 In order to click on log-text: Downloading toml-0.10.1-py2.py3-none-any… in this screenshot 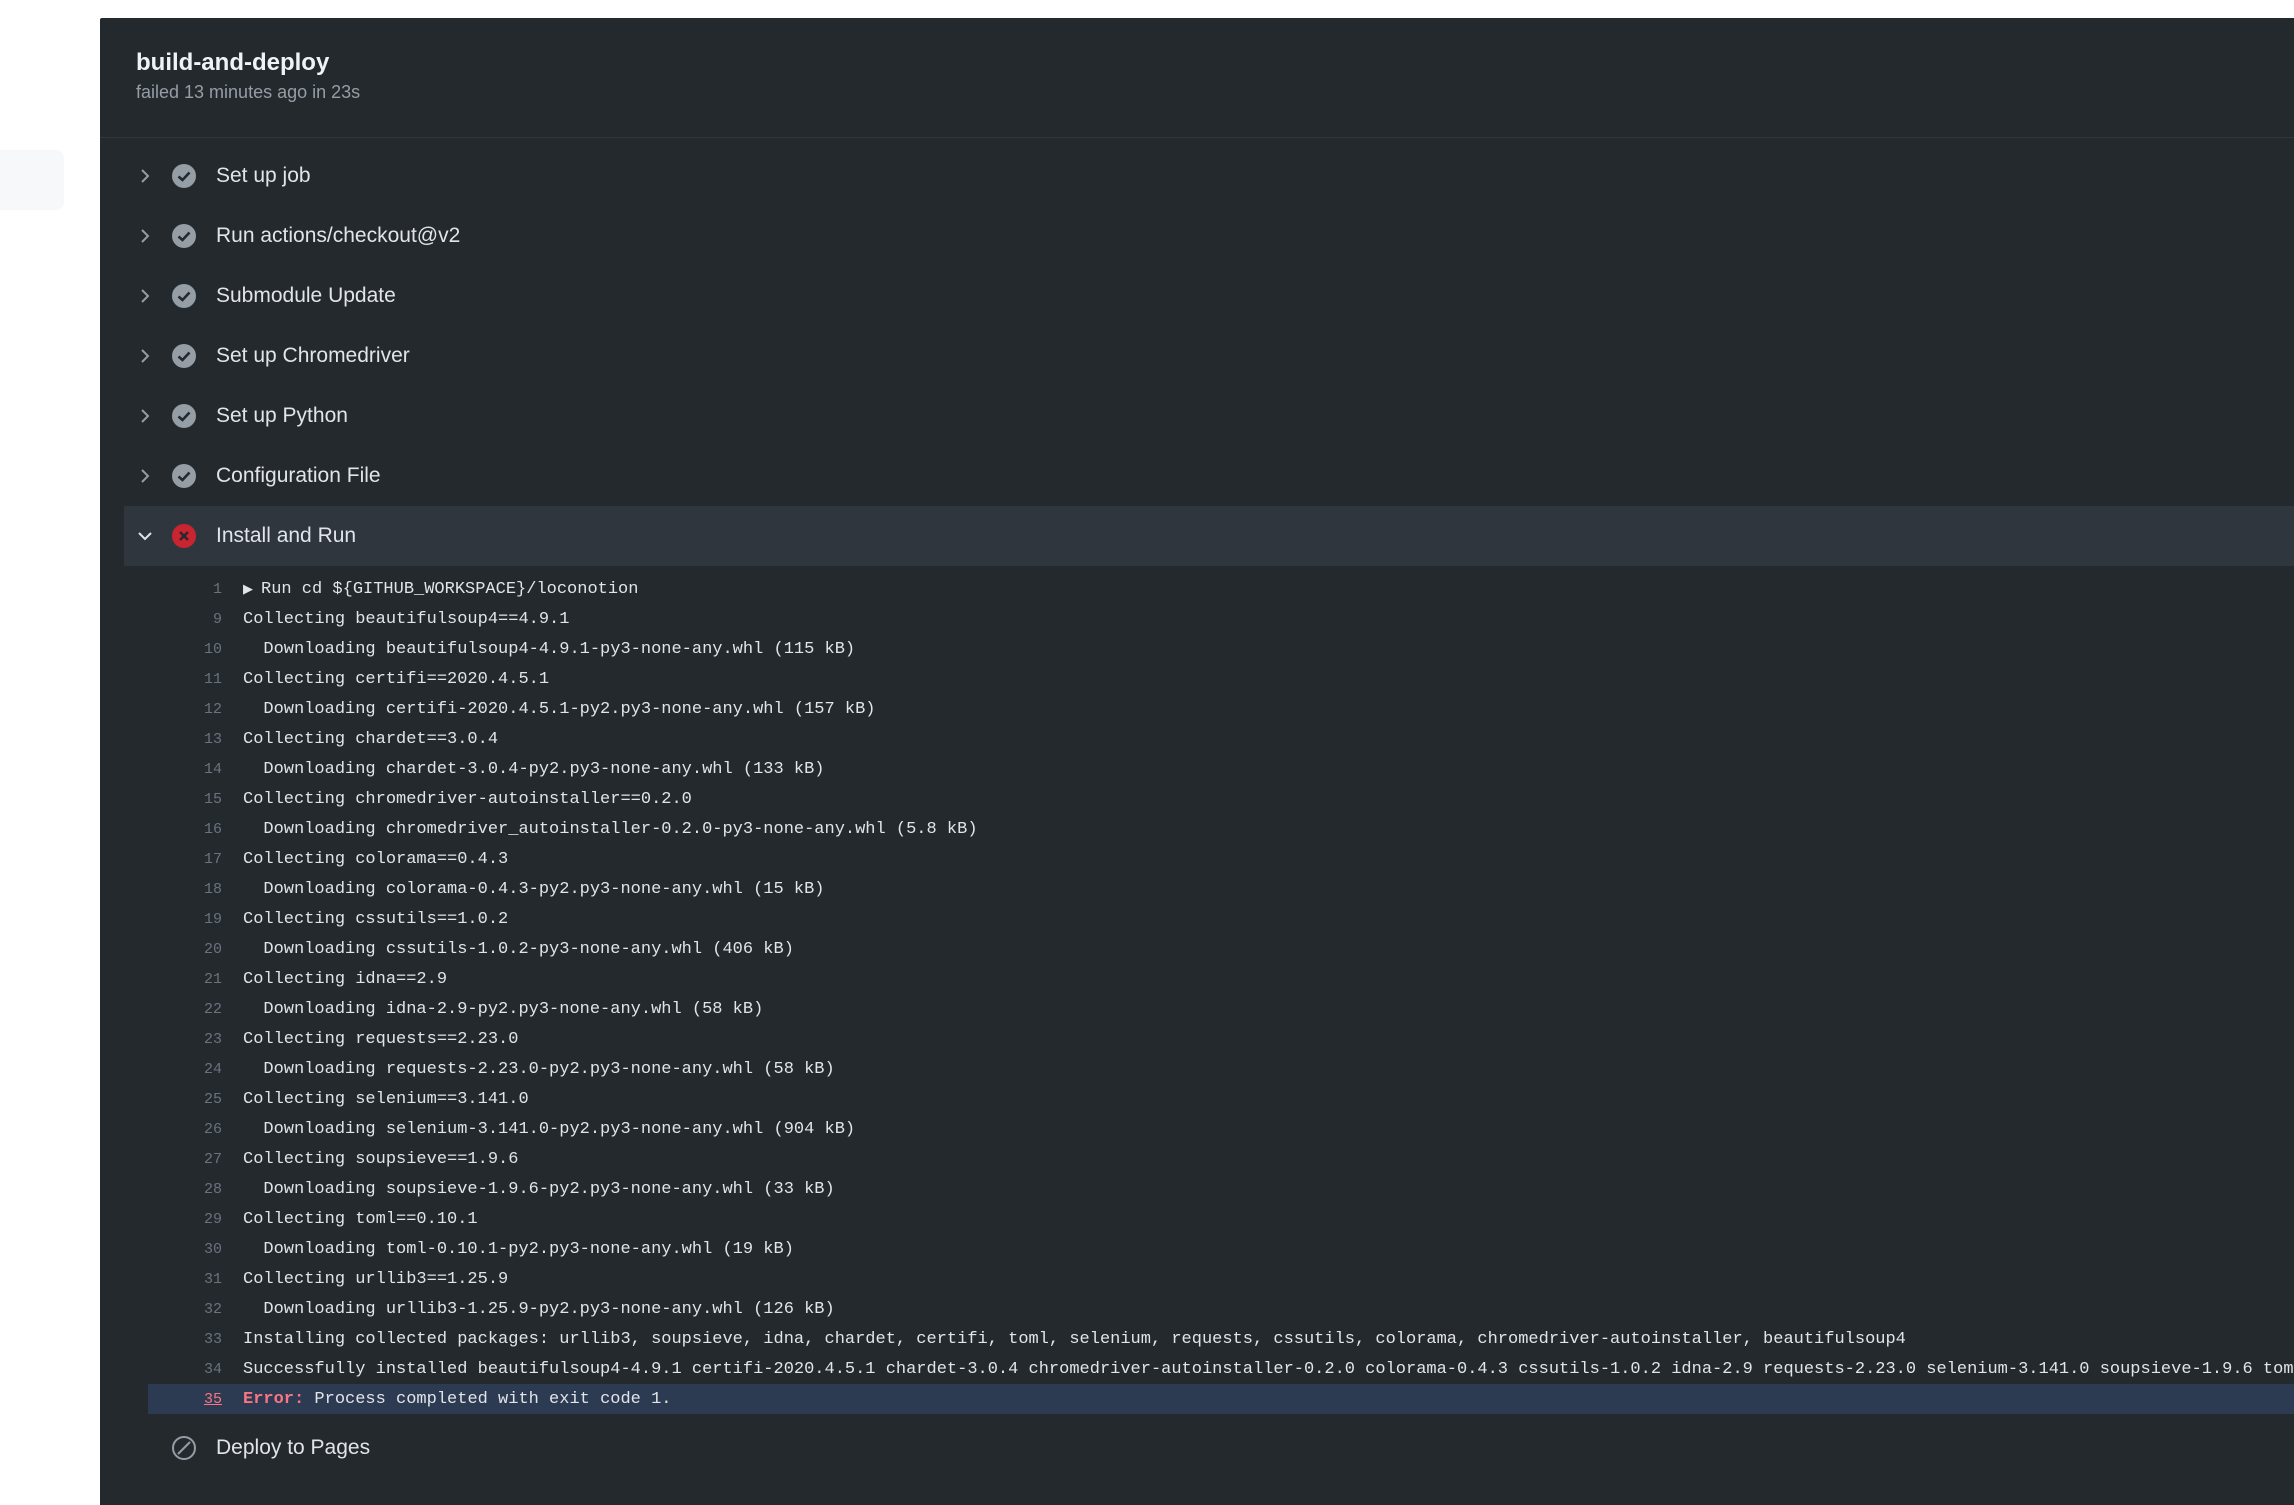, I will do `click(518, 1249)`.